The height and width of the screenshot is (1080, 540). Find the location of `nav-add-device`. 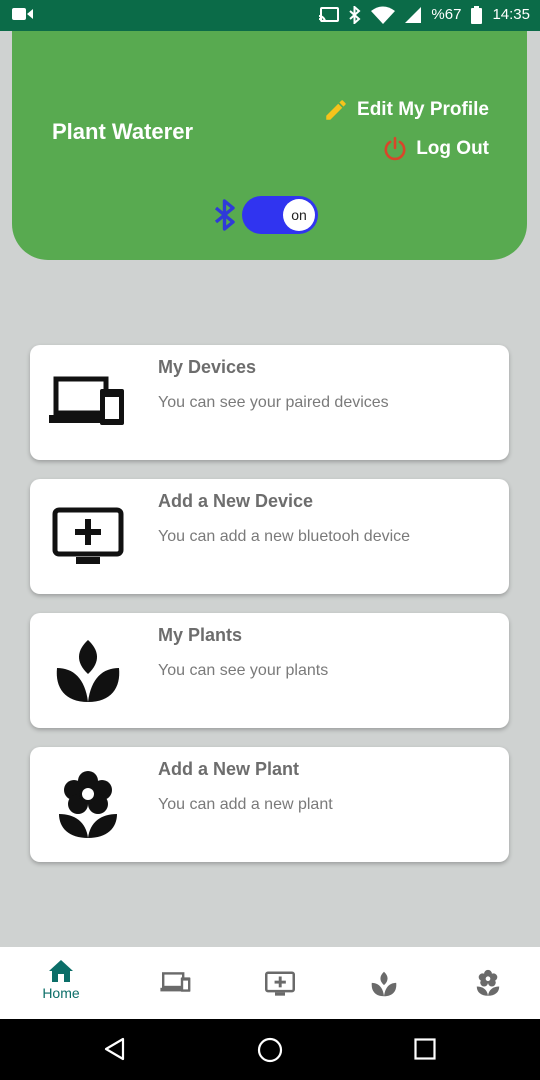

nav-add-device is located at coordinates (280, 984).